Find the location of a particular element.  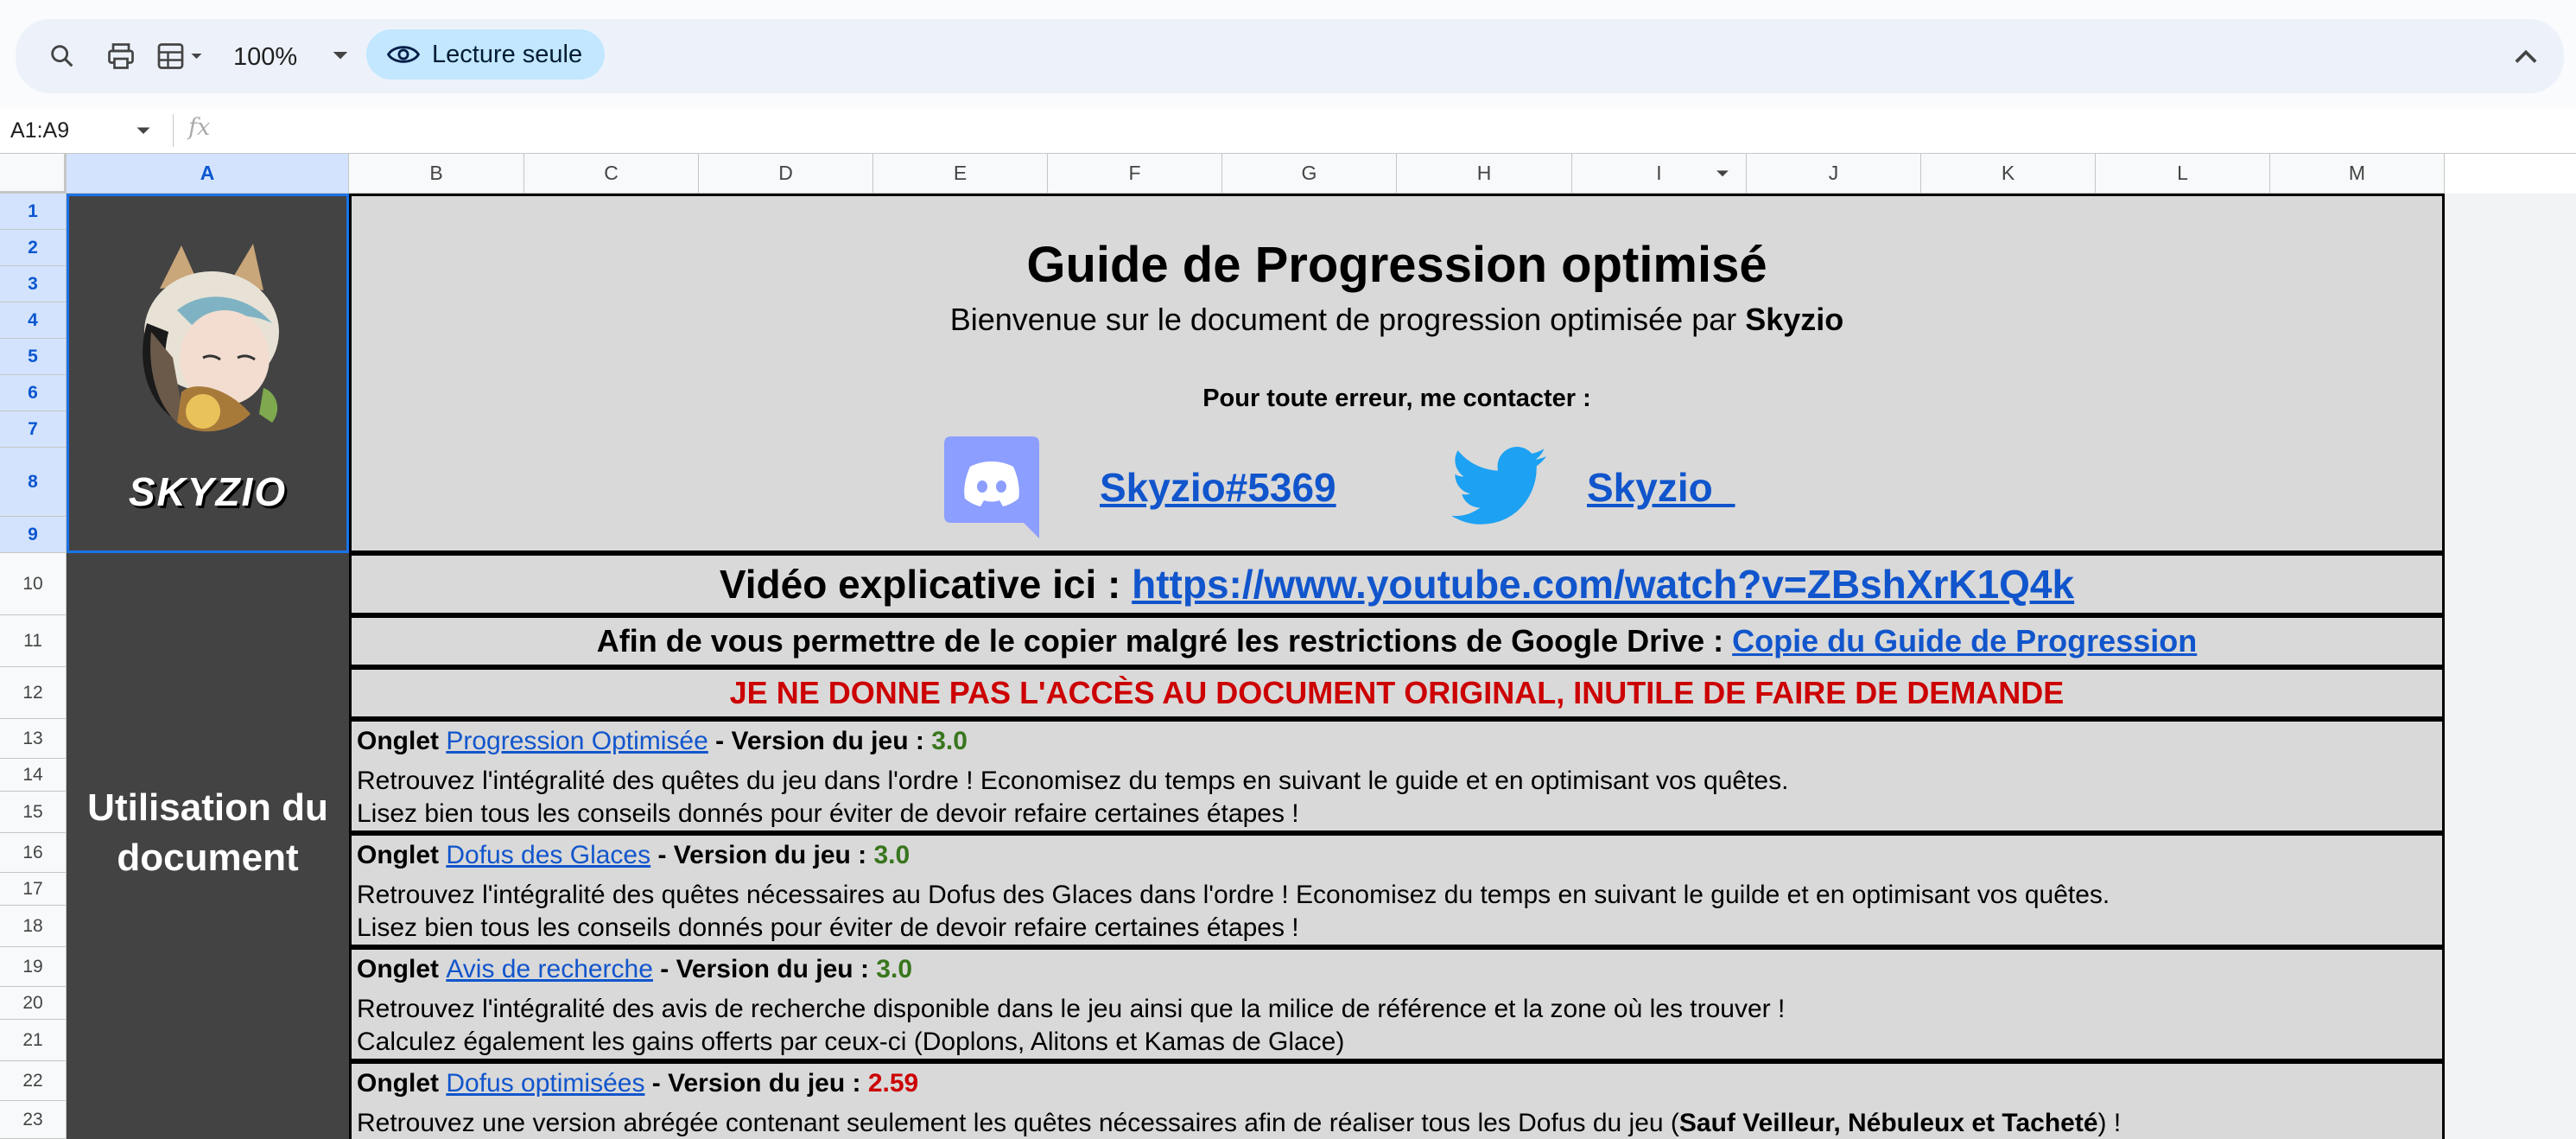

twitter-icon is located at coordinates (1498, 486).